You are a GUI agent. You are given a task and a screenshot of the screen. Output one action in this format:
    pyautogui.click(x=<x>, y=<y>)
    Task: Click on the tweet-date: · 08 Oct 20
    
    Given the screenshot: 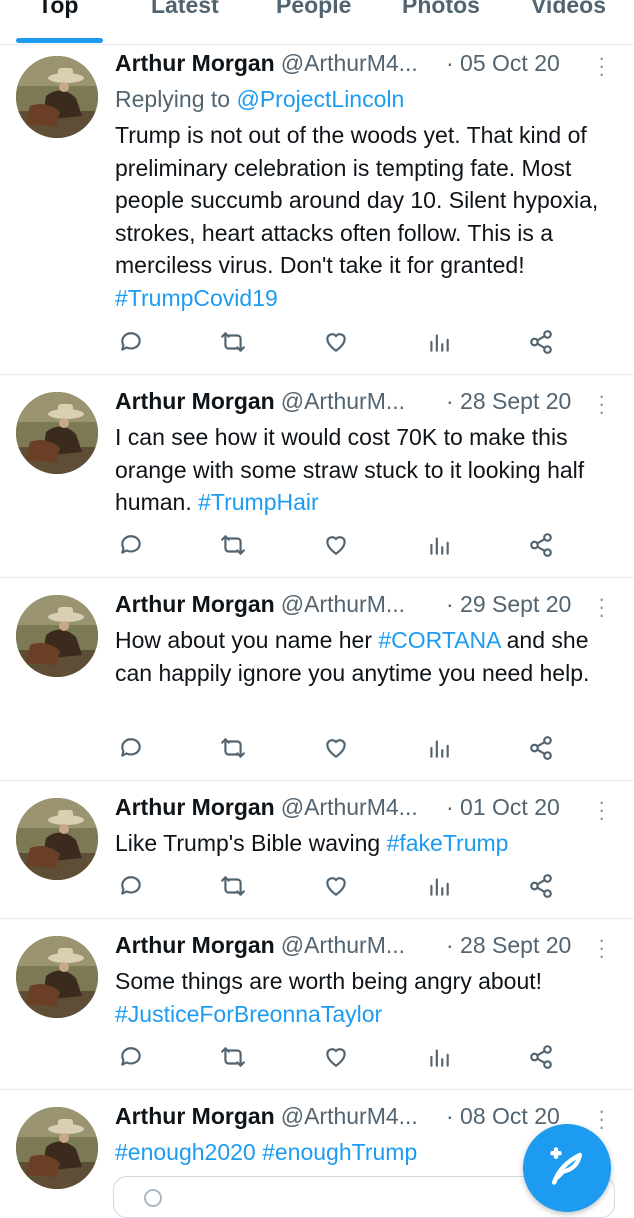 What is the action you would take?
    pyautogui.click(x=503, y=1116)
    